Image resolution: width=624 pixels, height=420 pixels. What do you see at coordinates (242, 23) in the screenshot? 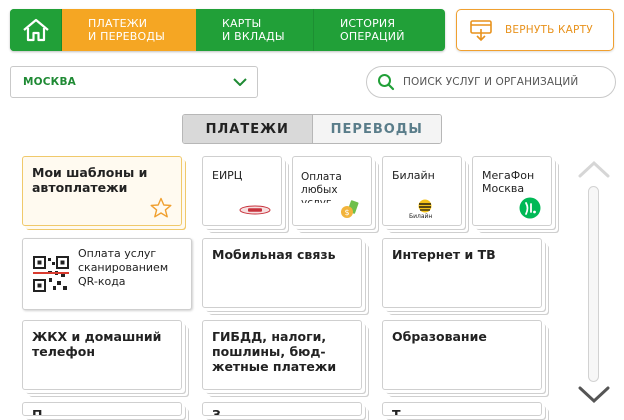
I see `tab-label-line1: КАРТЫ` at bounding box center [242, 23].